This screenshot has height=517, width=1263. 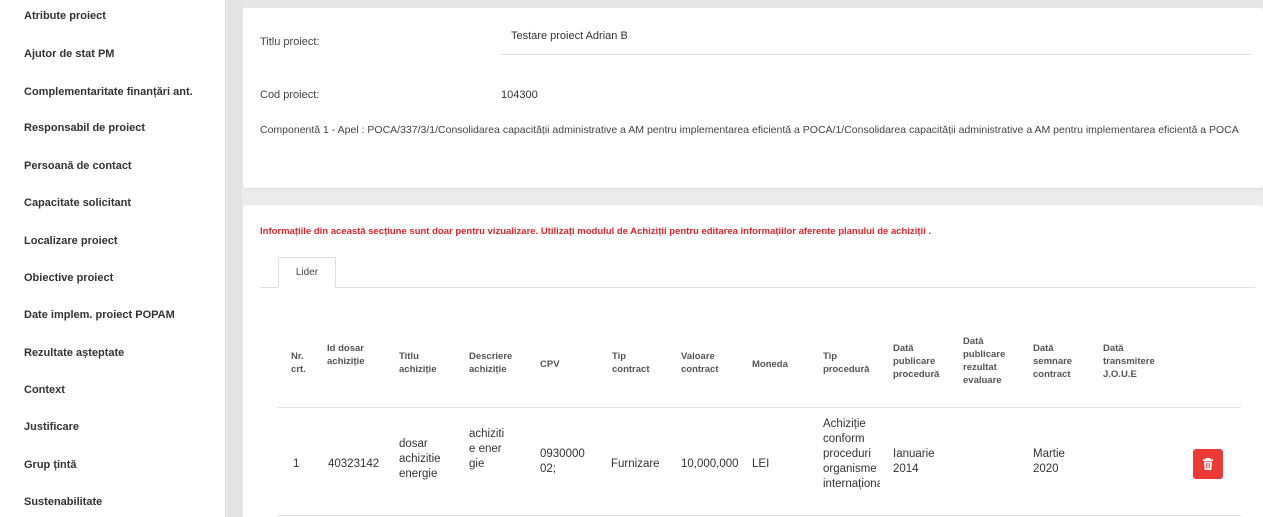 What do you see at coordinates (1053, 361) in the screenshot?
I see `col-header-data-semnare: Dată semnare contract` at bounding box center [1053, 361].